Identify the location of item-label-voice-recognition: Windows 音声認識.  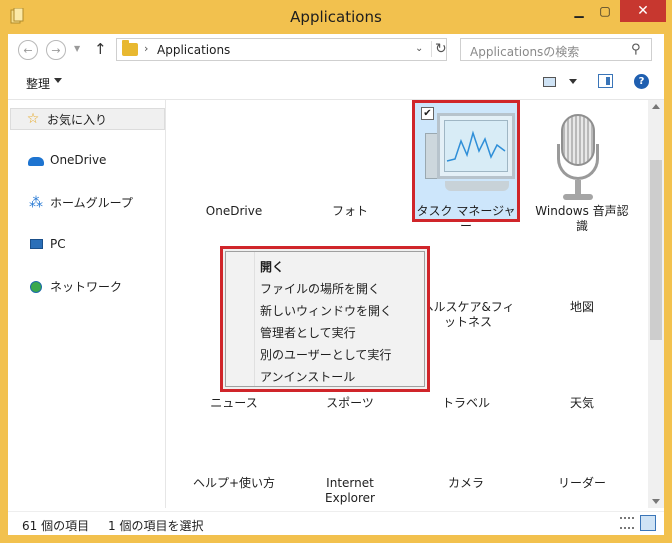
(582, 219).